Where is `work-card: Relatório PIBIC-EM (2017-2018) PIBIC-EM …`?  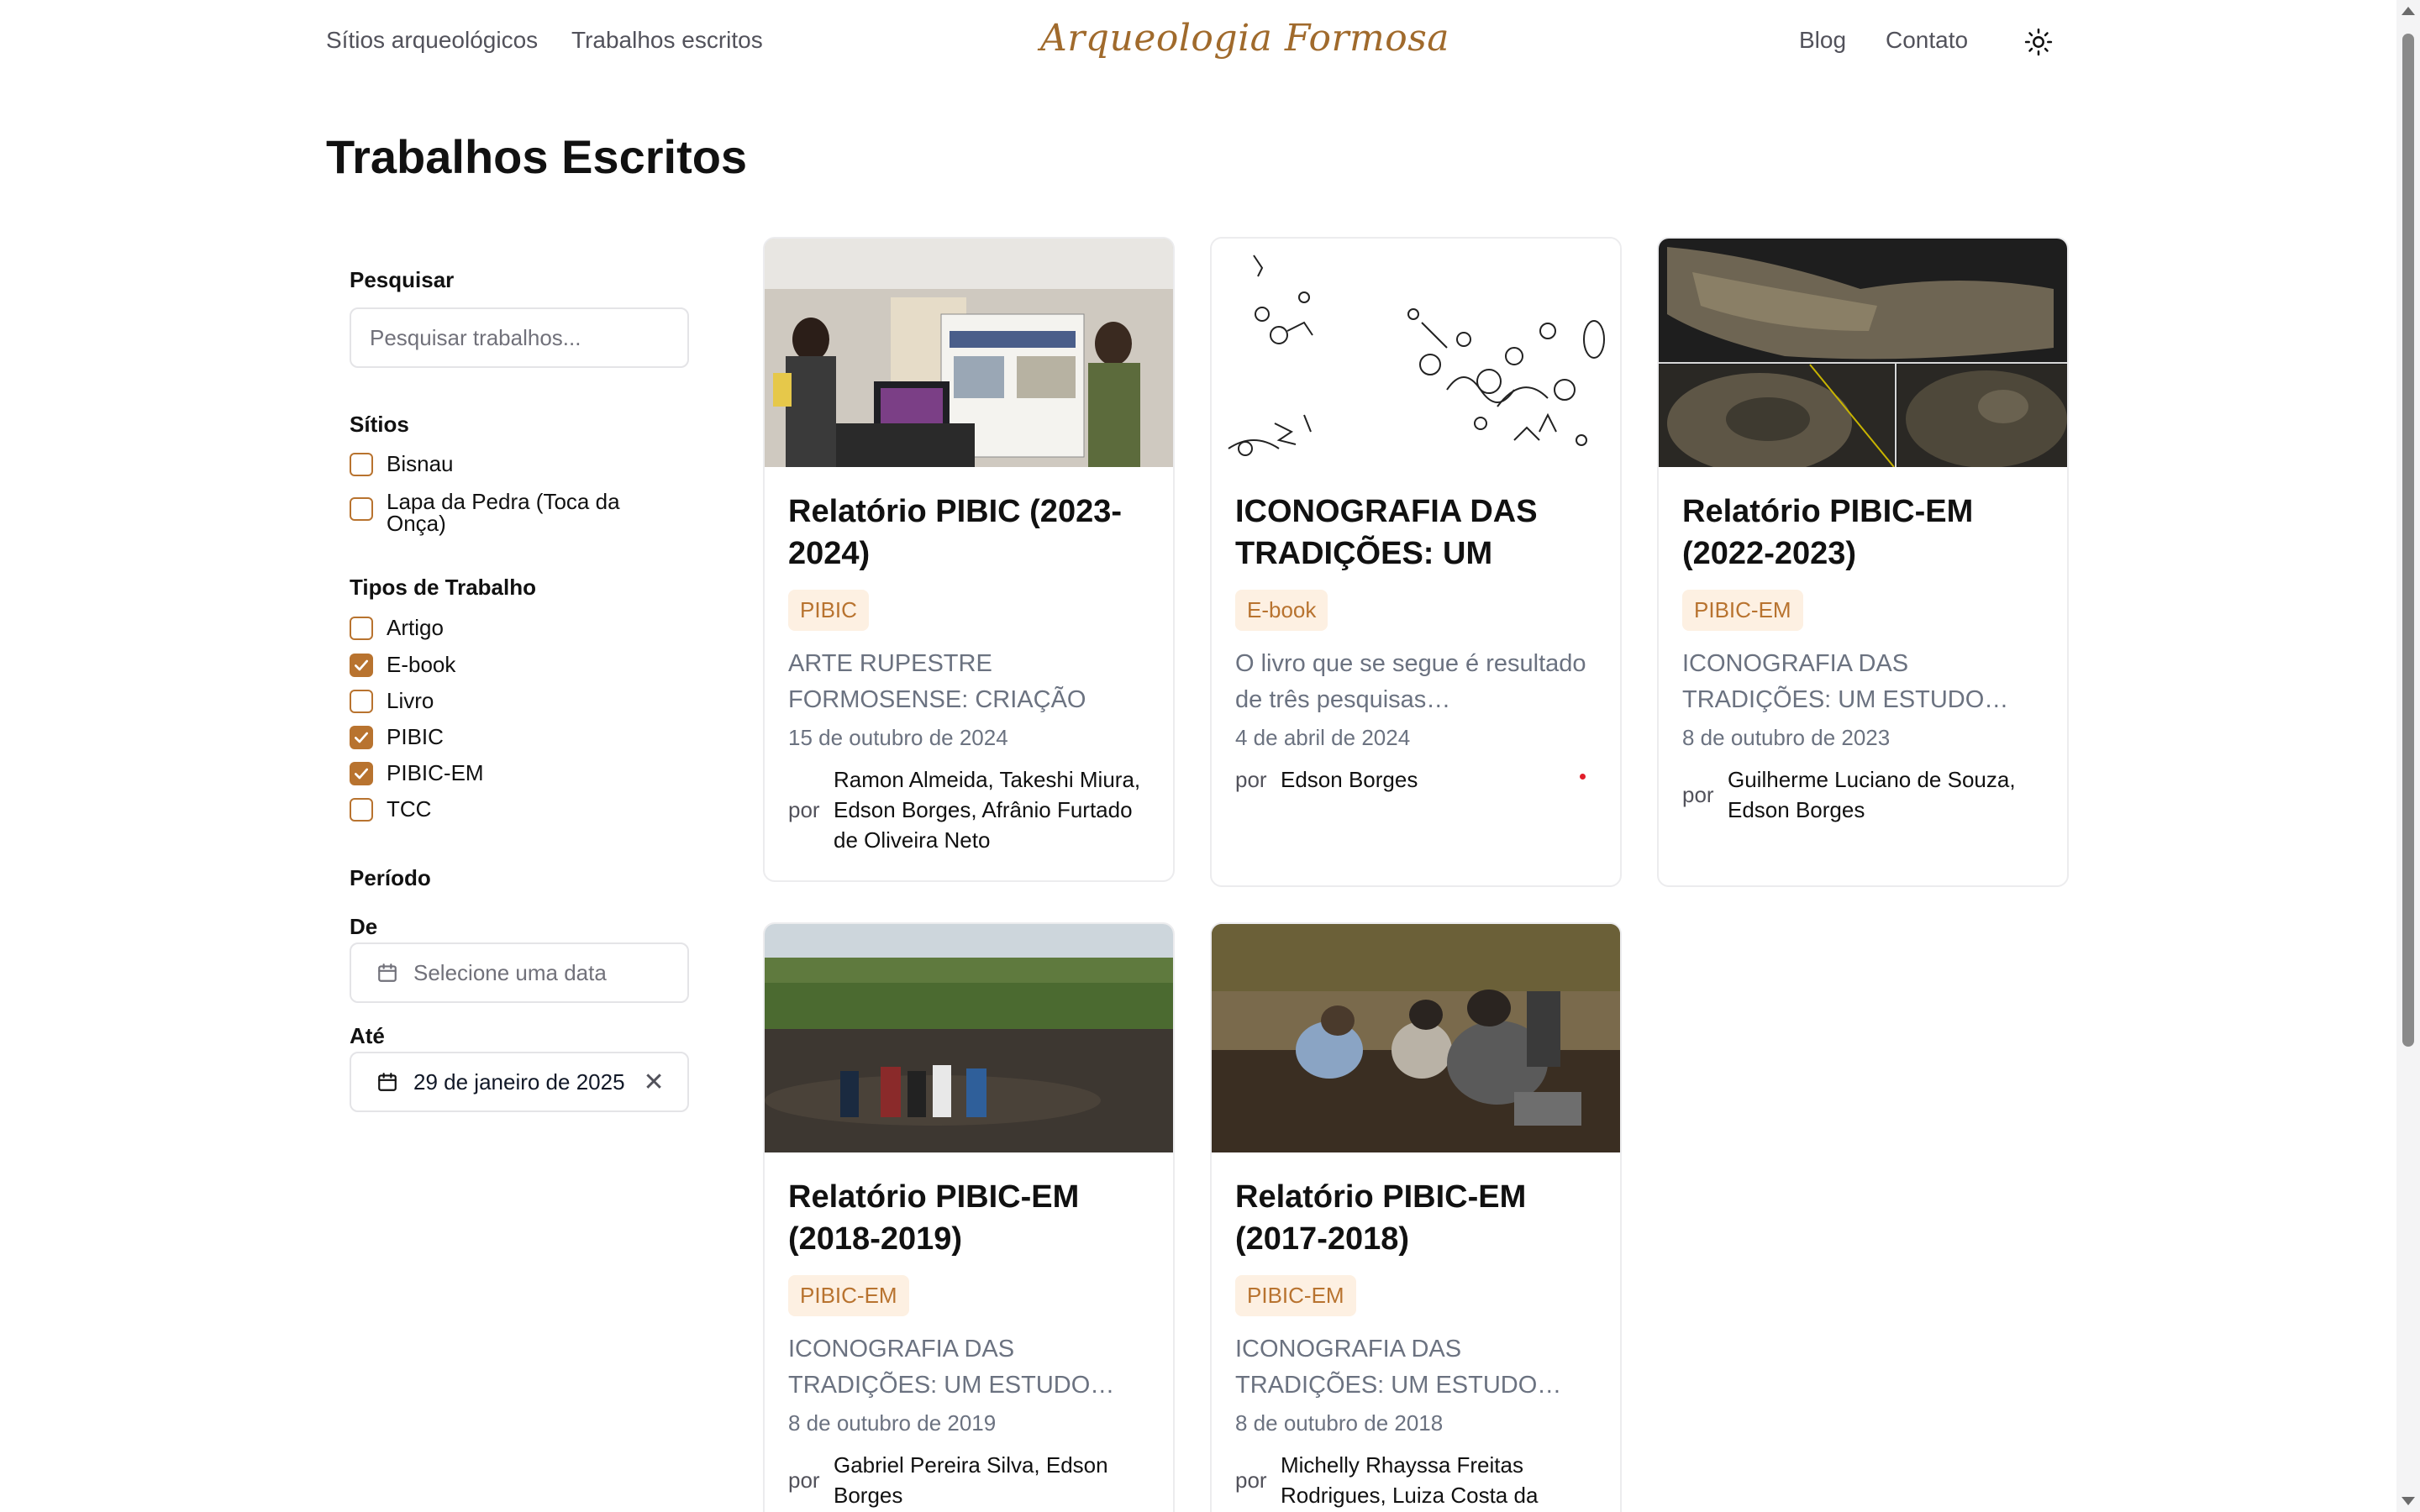
work-card: Relatório PIBIC-EM (2017-2018) PIBIC-EM … is located at coordinates (1416, 1217).